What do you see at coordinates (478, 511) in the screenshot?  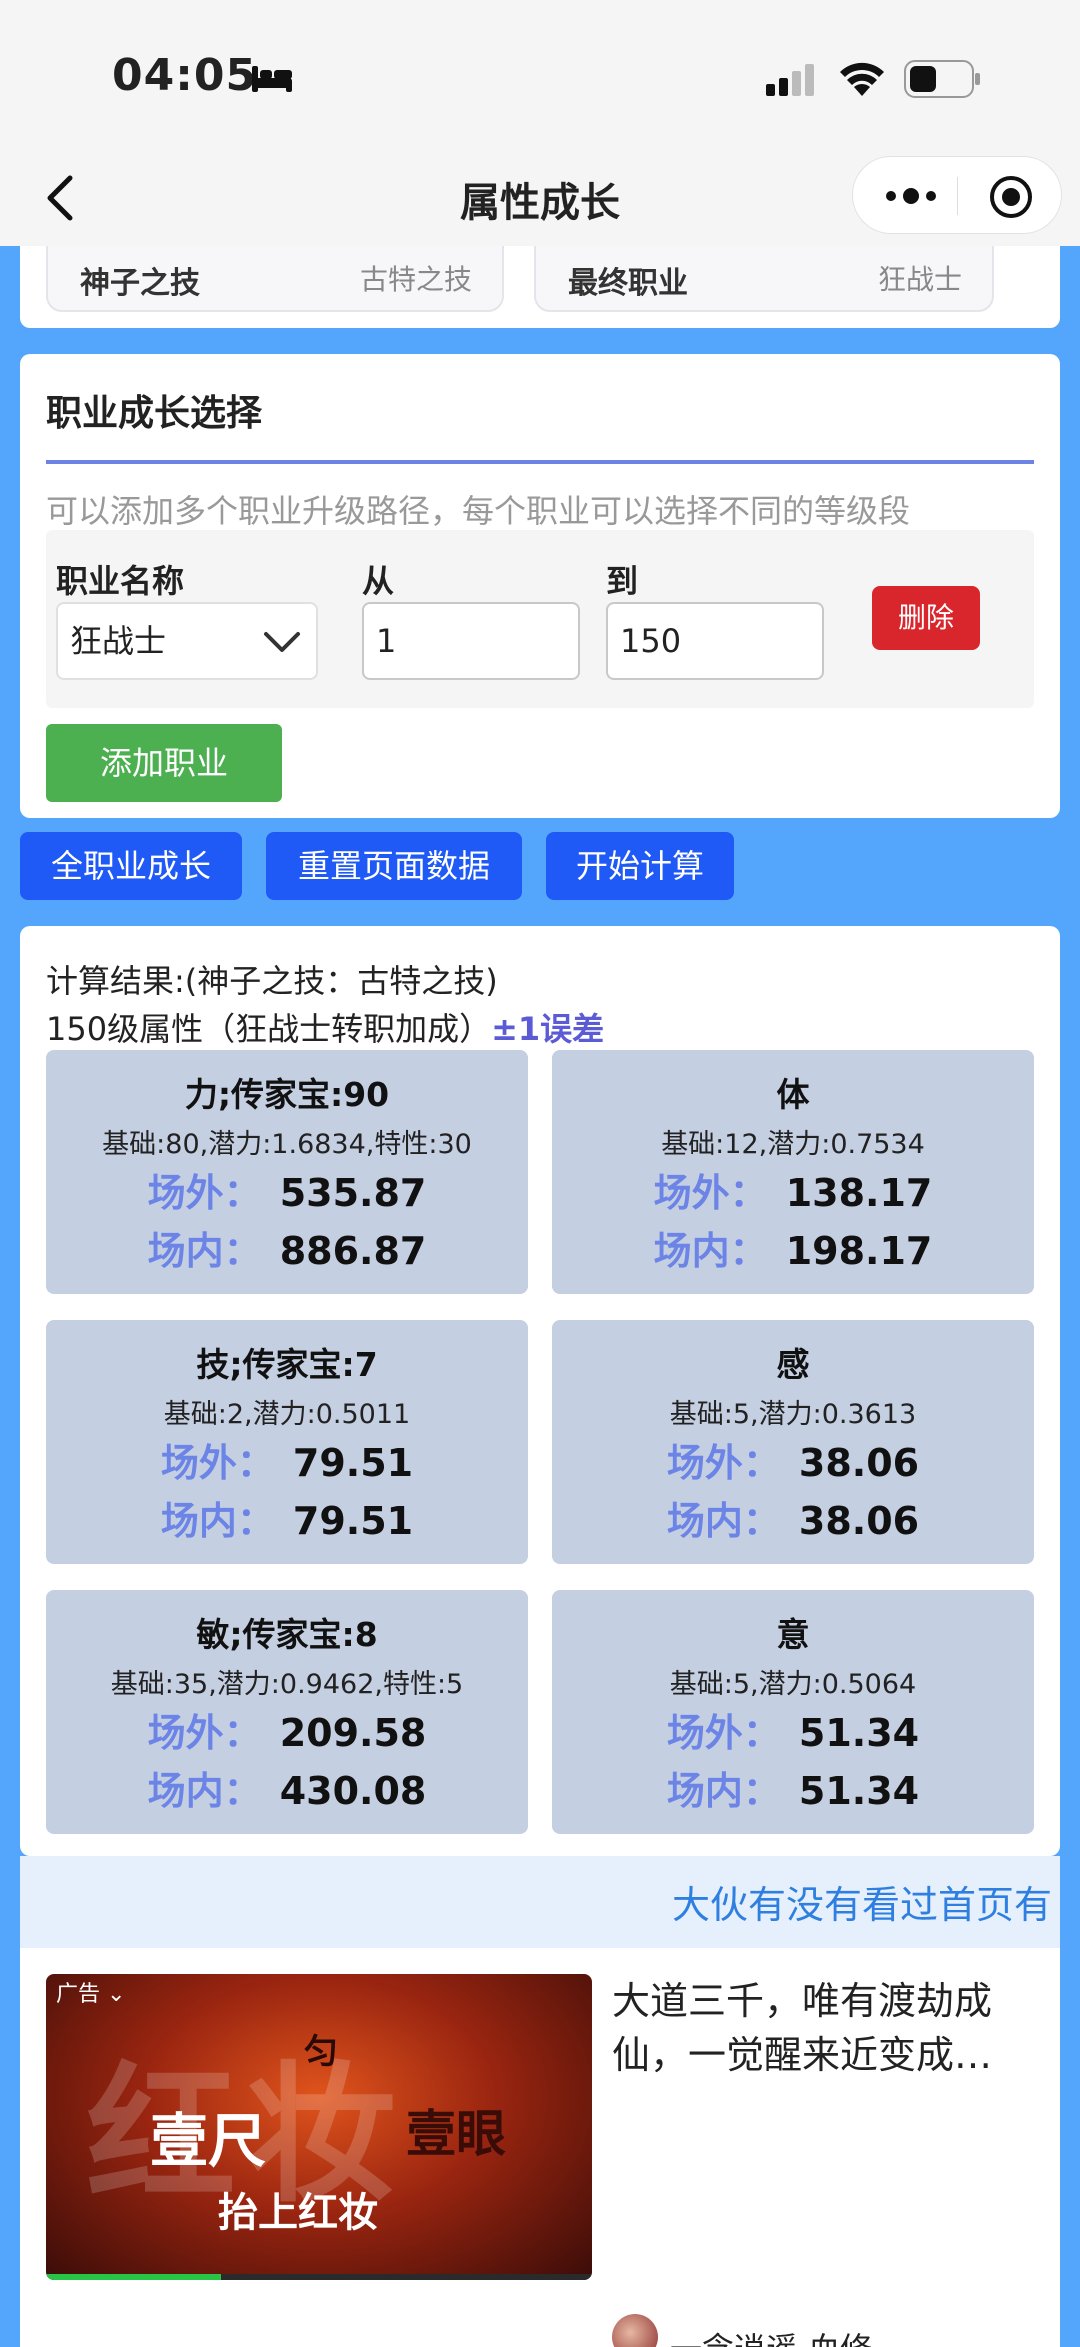 I see `hint-text: 可以添加多个职业升级路径，每个职业可以选择不同的等级段` at bounding box center [478, 511].